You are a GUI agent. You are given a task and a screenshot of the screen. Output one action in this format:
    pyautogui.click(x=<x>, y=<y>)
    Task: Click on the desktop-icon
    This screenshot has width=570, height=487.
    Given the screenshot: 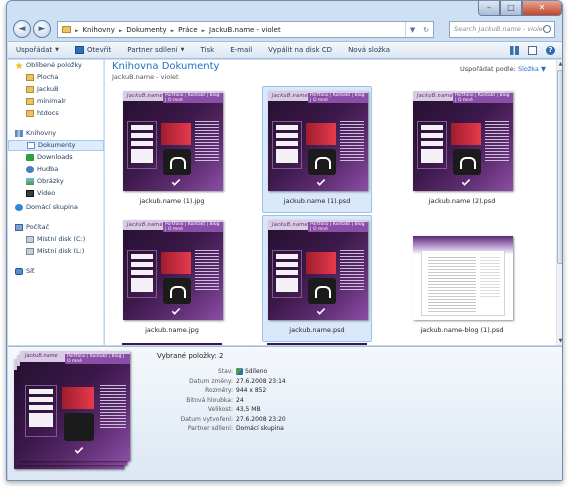 What is the action you would take?
    pyautogui.click(x=30, y=77)
    